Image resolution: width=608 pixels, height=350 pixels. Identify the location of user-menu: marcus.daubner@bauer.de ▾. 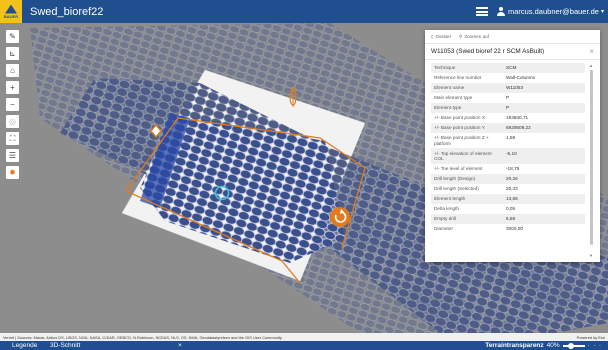
(550, 11).